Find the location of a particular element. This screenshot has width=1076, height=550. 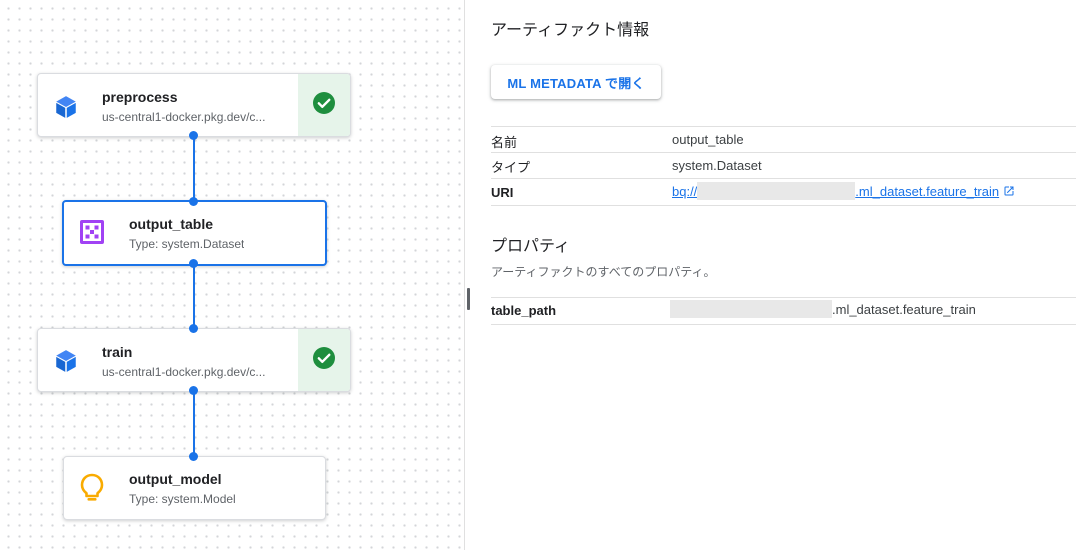

resize-handle is located at coordinates (468, 299).